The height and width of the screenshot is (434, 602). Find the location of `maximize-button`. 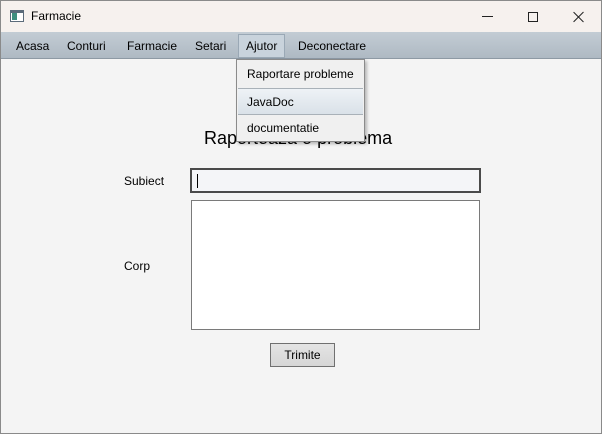

maximize-button is located at coordinates (533, 16).